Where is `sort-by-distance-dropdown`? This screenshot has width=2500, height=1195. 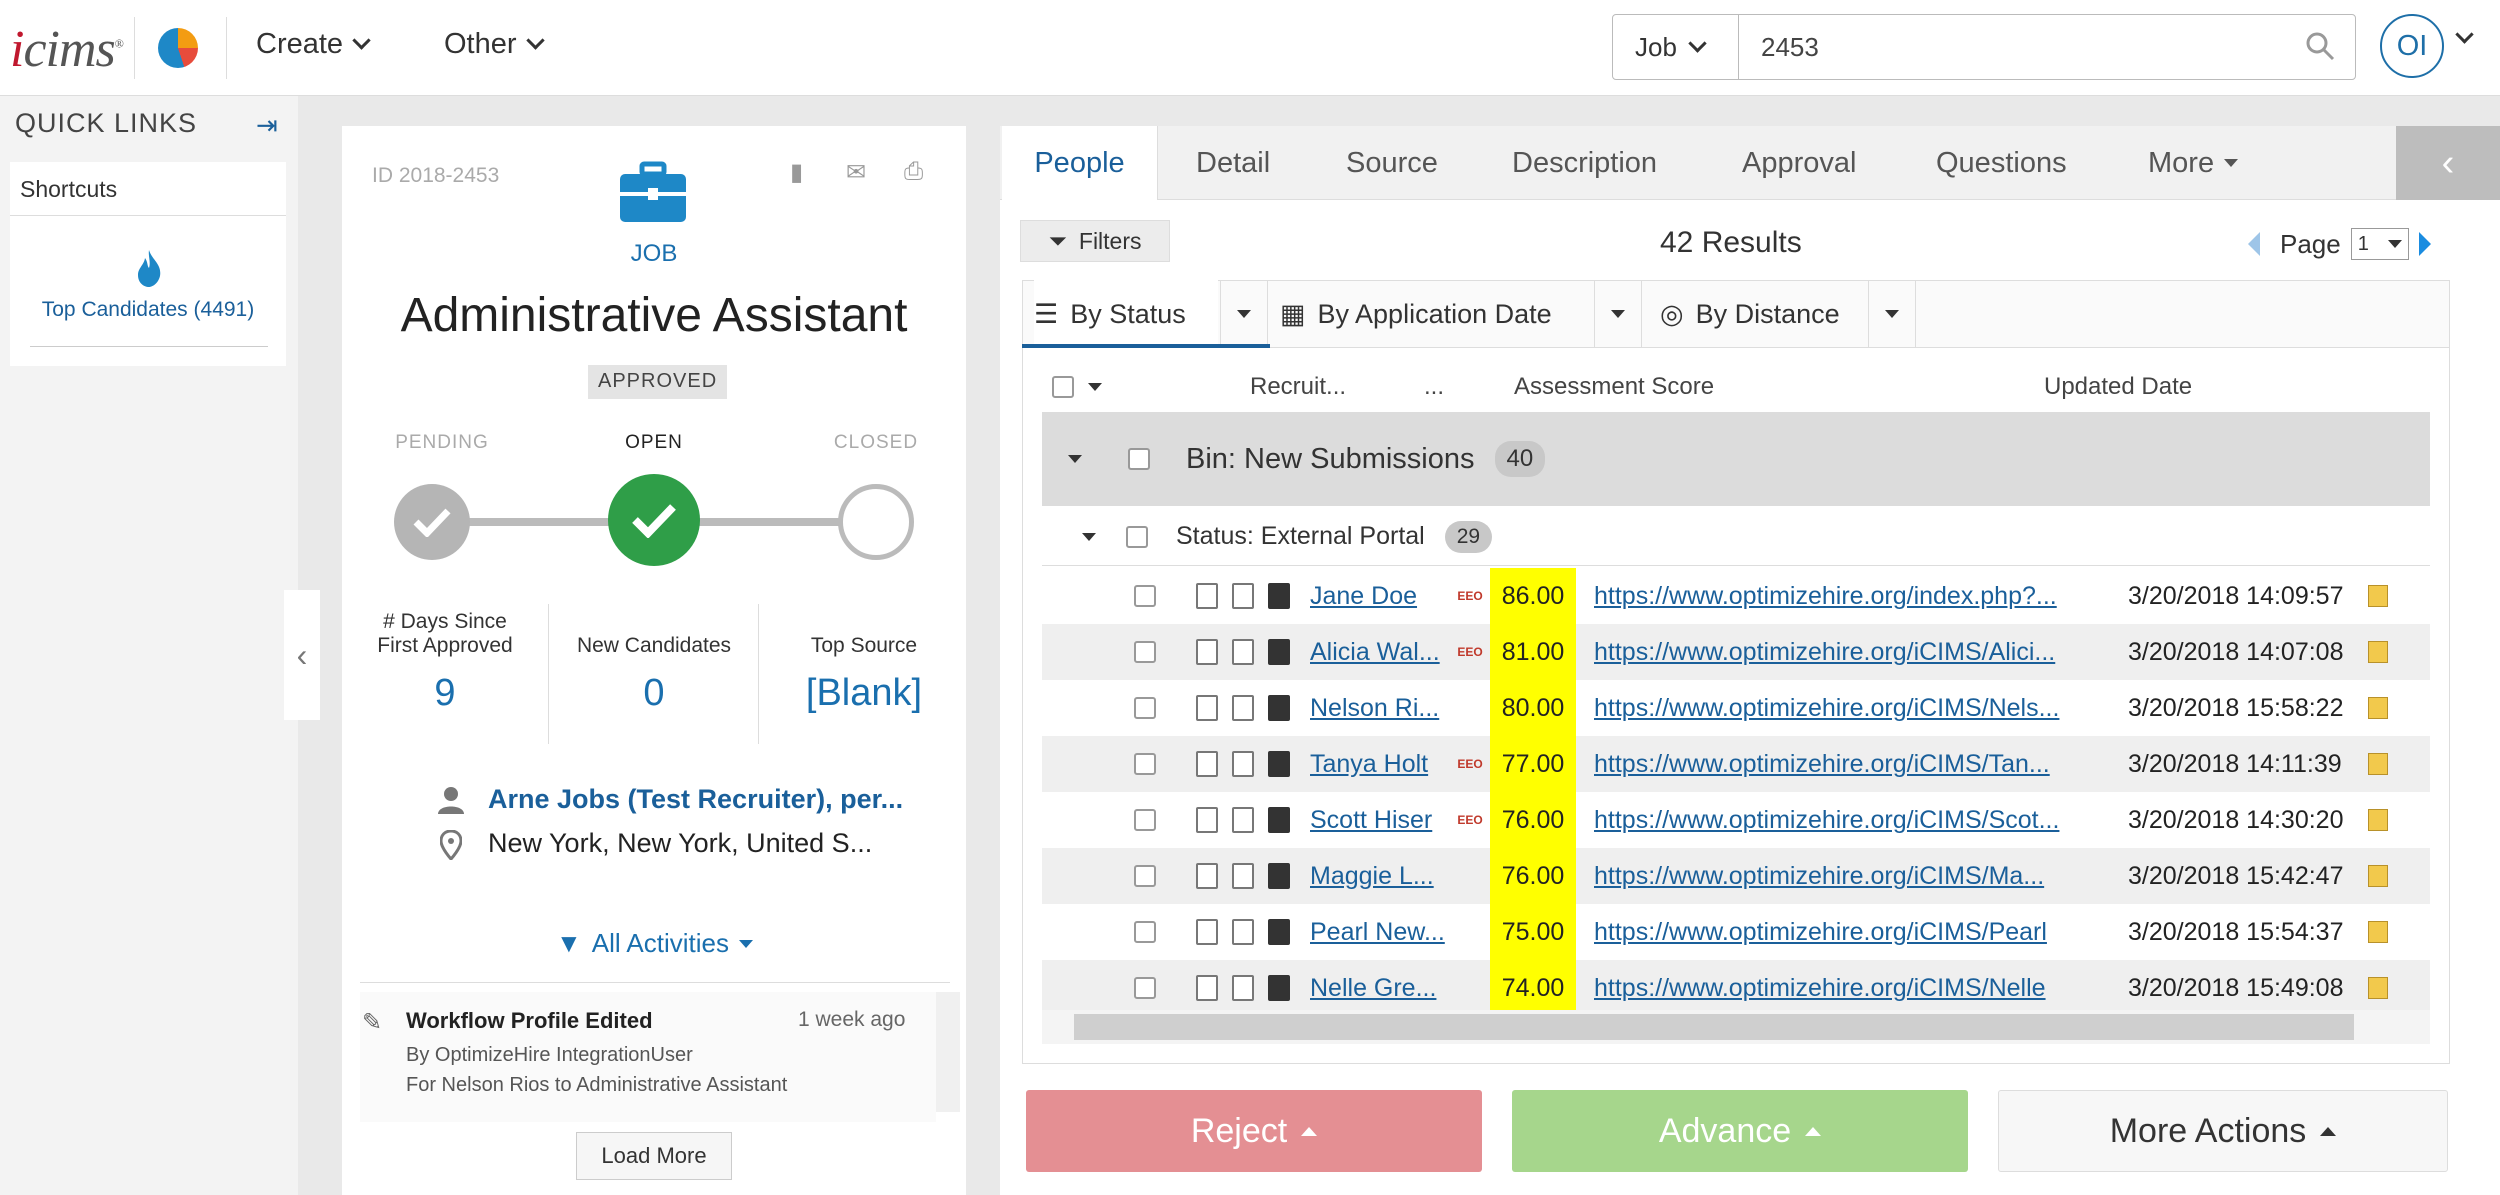 sort-by-distance-dropdown is located at coordinates (1892, 314).